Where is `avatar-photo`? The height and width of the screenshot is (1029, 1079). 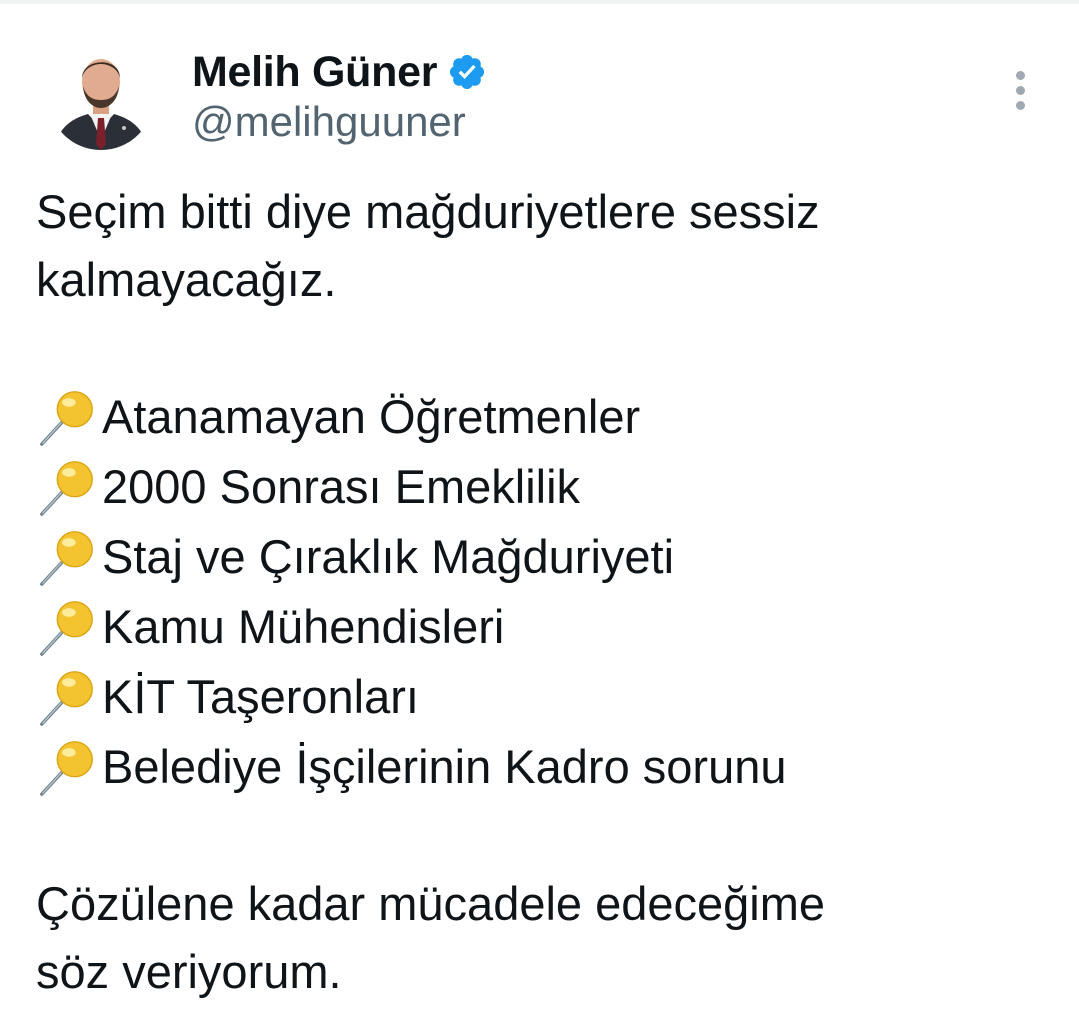
avatar-photo is located at coordinates (101, 97).